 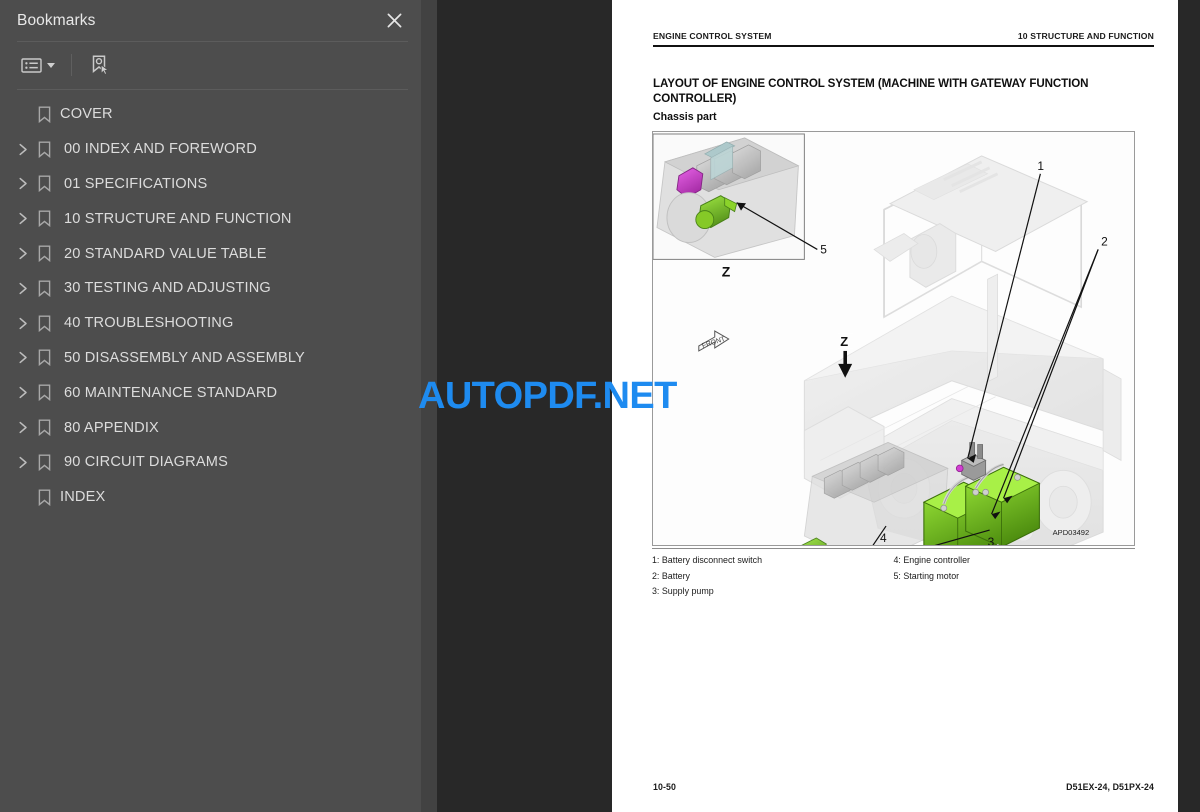 What do you see at coordinates (740, 206) in the screenshot?
I see `detail-view-z: 5 Z` at bounding box center [740, 206].